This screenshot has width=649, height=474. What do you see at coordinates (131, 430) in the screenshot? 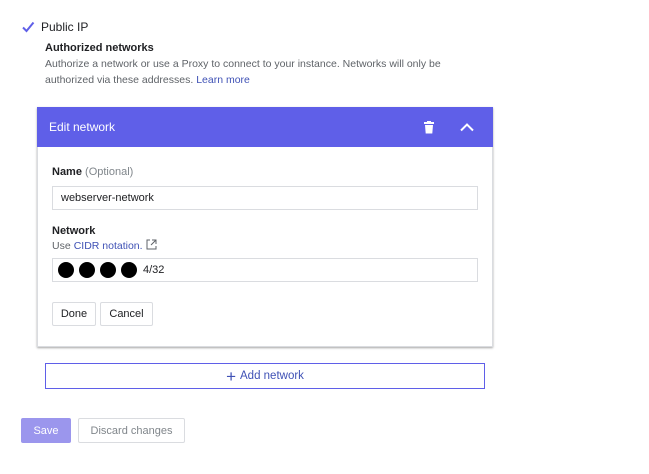
I see `discard-changes-button: Discard changes` at bounding box center [131, 430].